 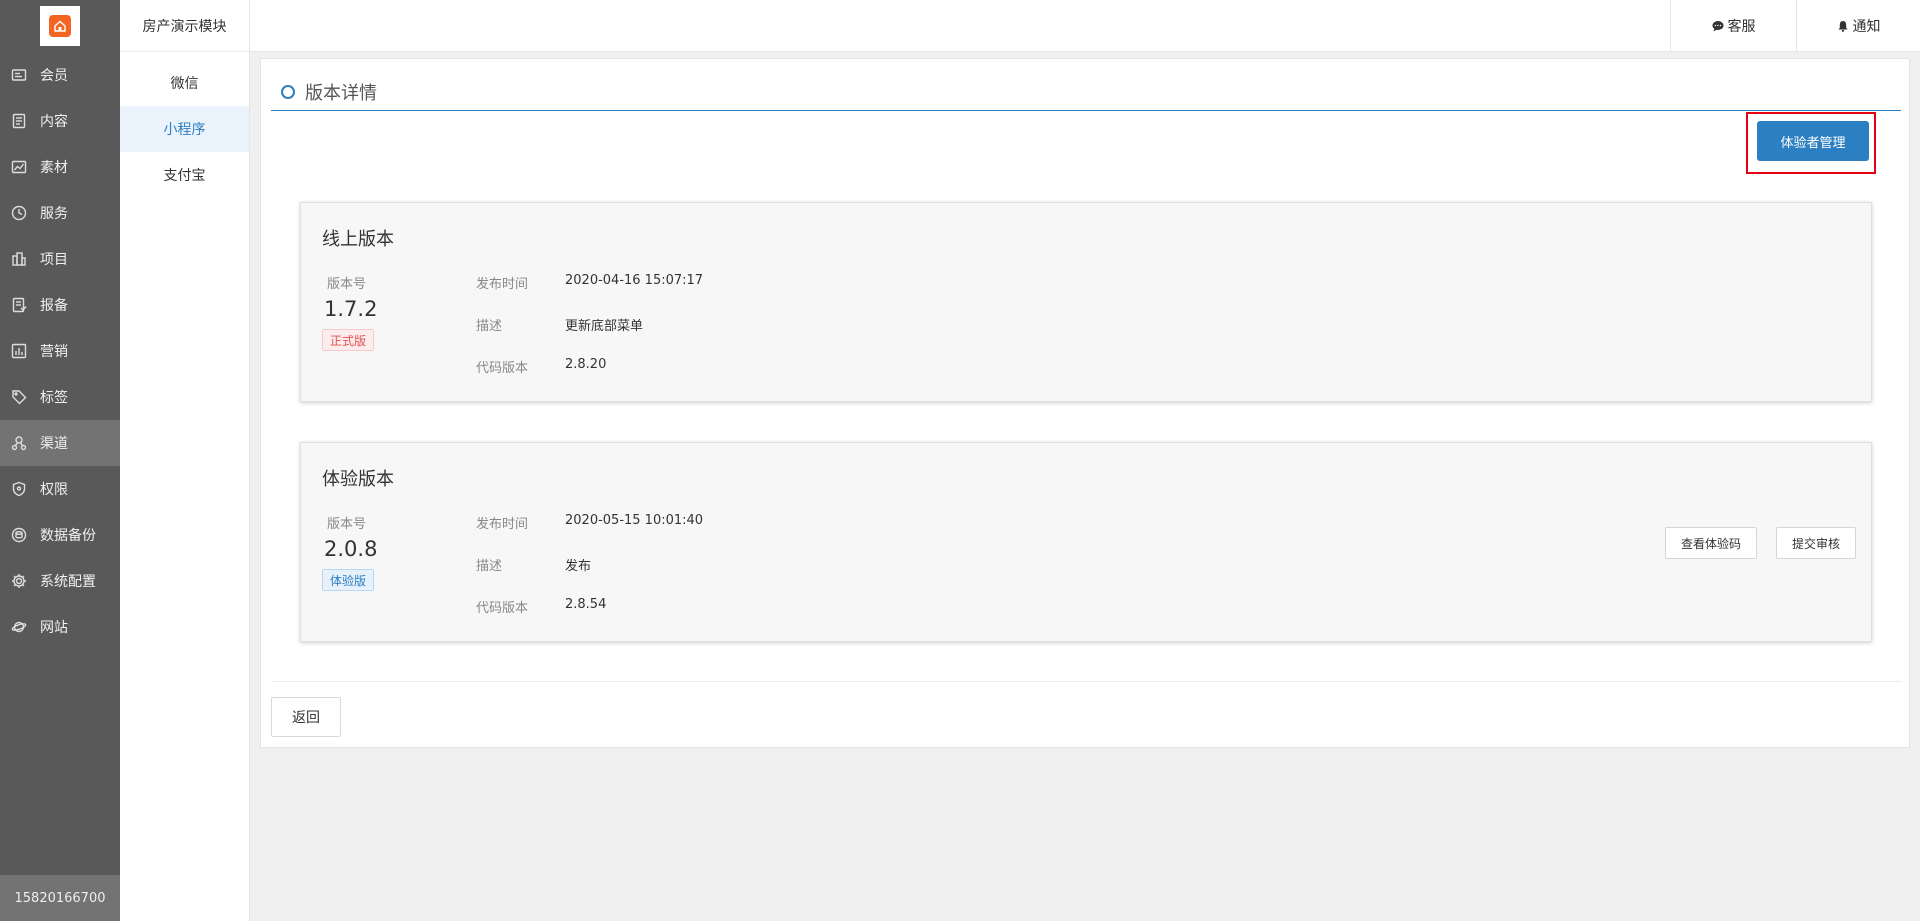 I want to click on user-phone: 15820166700, so click(x=60, y=898).